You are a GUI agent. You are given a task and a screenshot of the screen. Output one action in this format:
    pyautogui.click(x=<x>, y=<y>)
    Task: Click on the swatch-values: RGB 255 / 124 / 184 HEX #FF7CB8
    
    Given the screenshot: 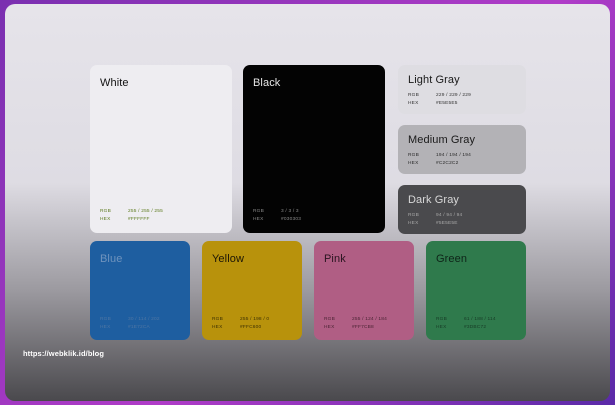 What is the action you would take?
    pyautogui.click(x=355, y=323)
    